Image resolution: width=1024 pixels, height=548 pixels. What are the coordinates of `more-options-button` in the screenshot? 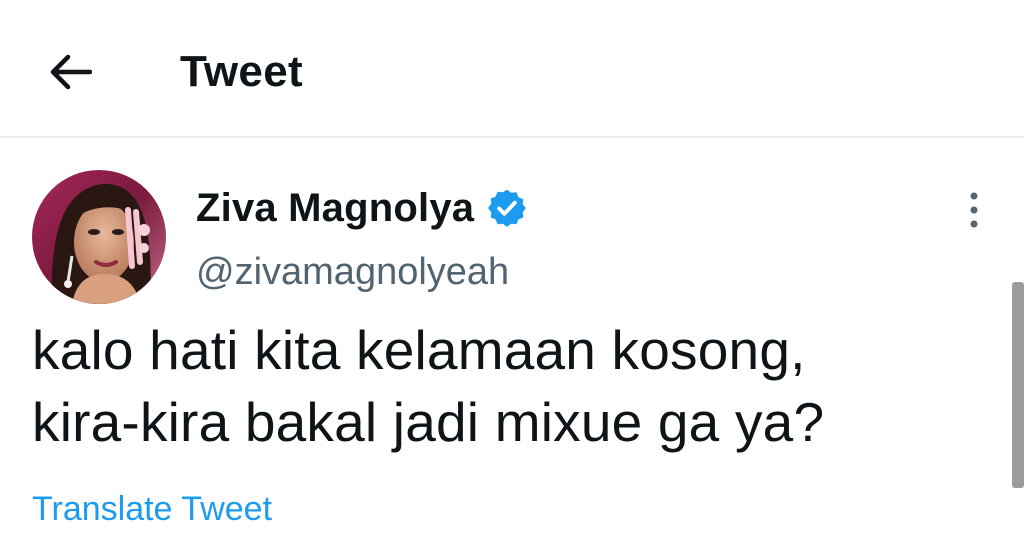 It's located at (974, 210).